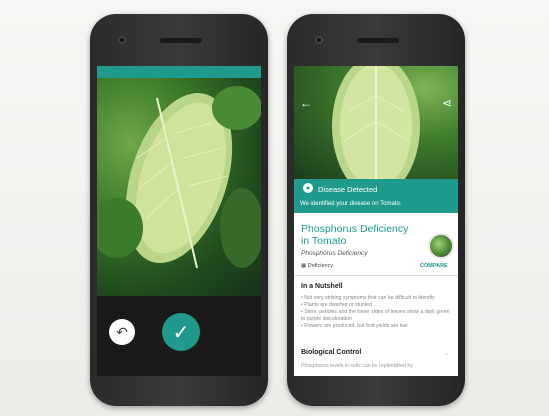 This screenshot has height=416, width=549. What do you see at coordinates (441, 246) in the screenshot?
I see `disease-thumbnail` at bounding box center [441, 246].